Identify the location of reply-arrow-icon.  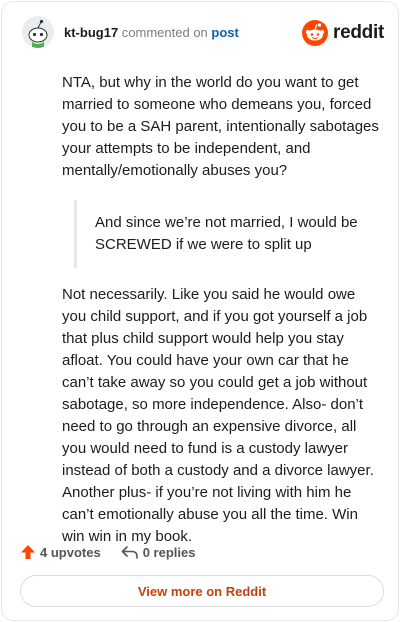
(129, 552).